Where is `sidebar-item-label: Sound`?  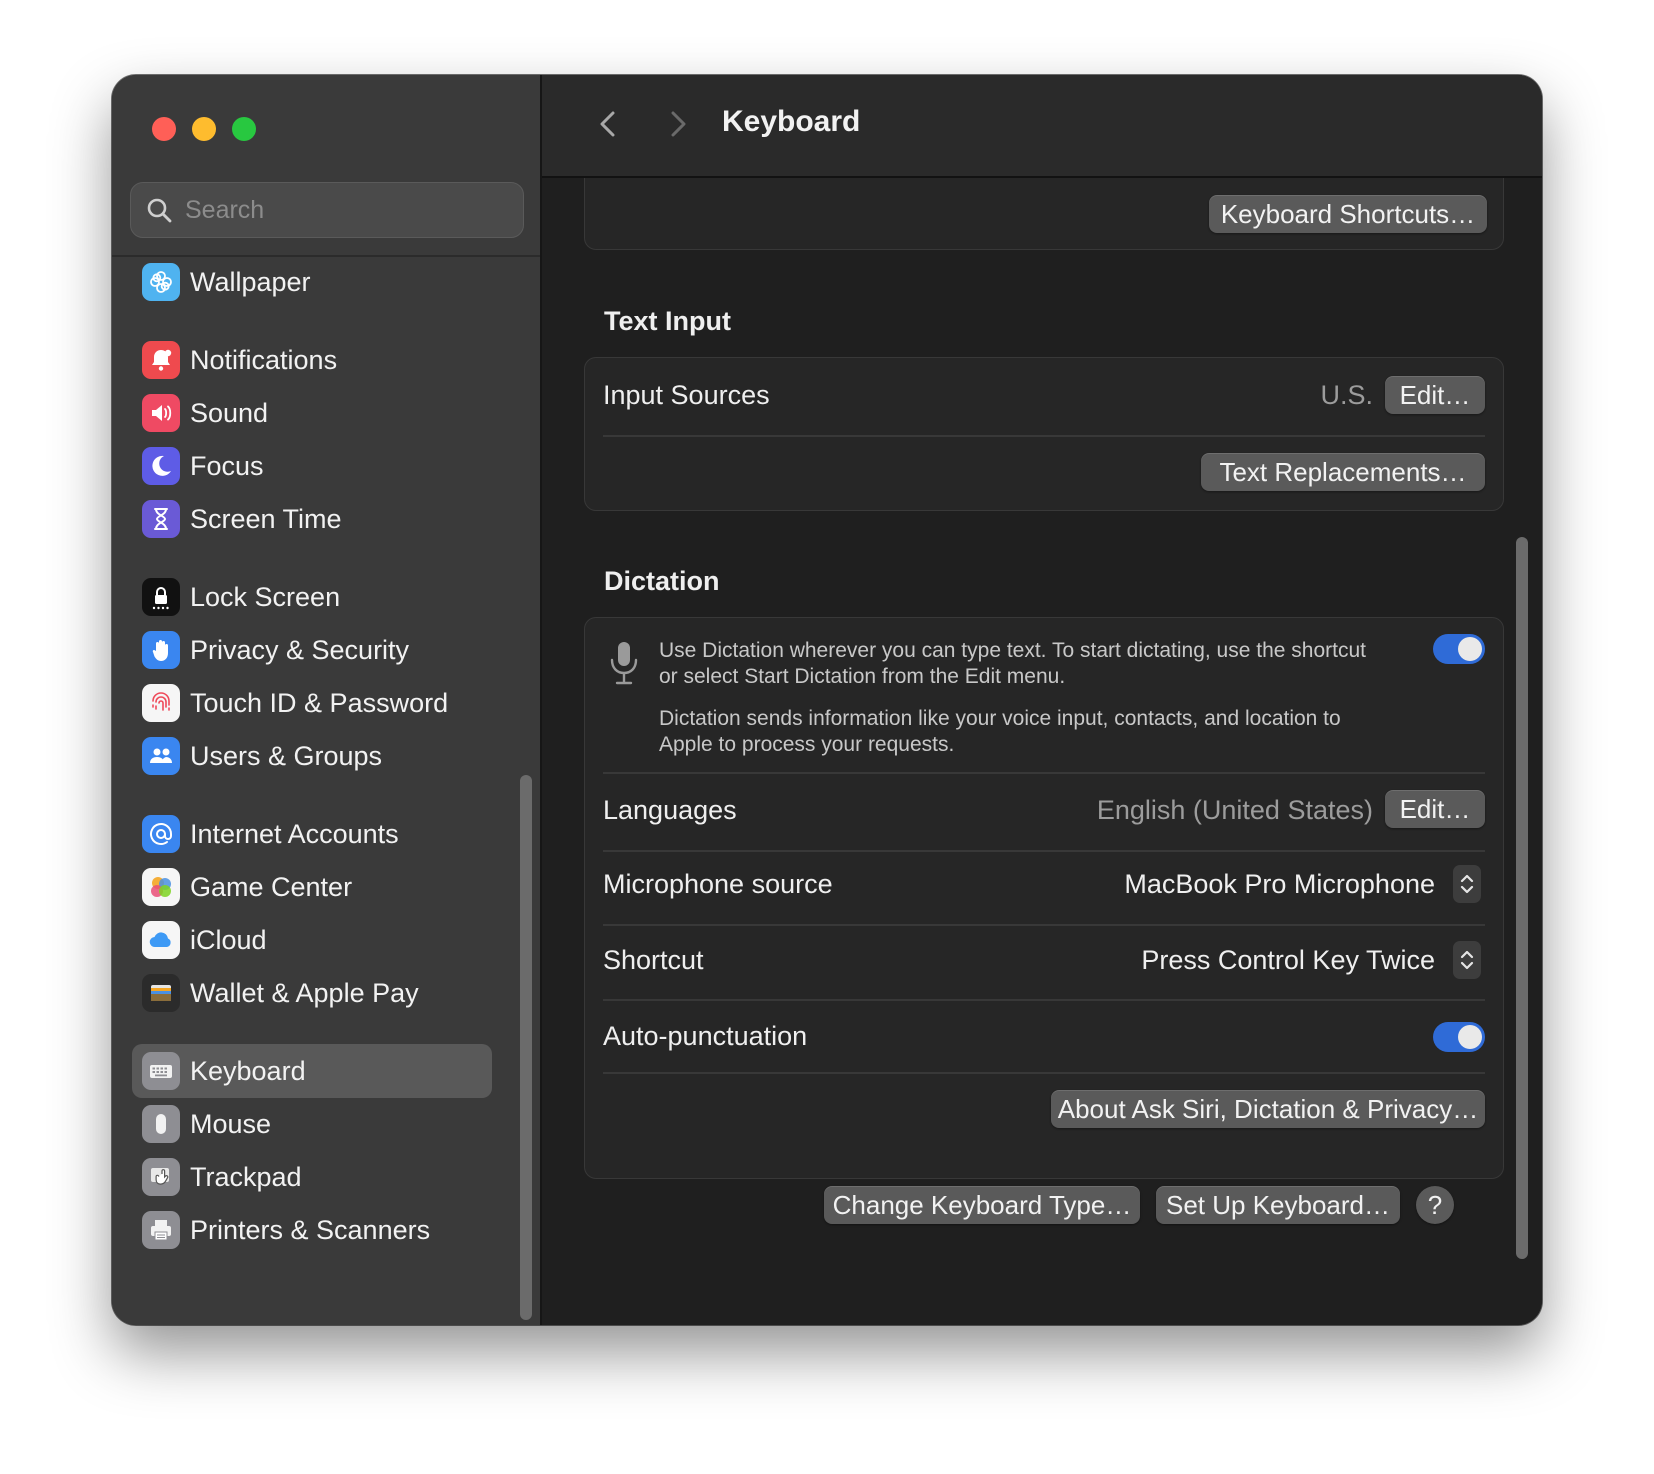
sidebar-item-label: Sound is located at coordinates (229, 413).